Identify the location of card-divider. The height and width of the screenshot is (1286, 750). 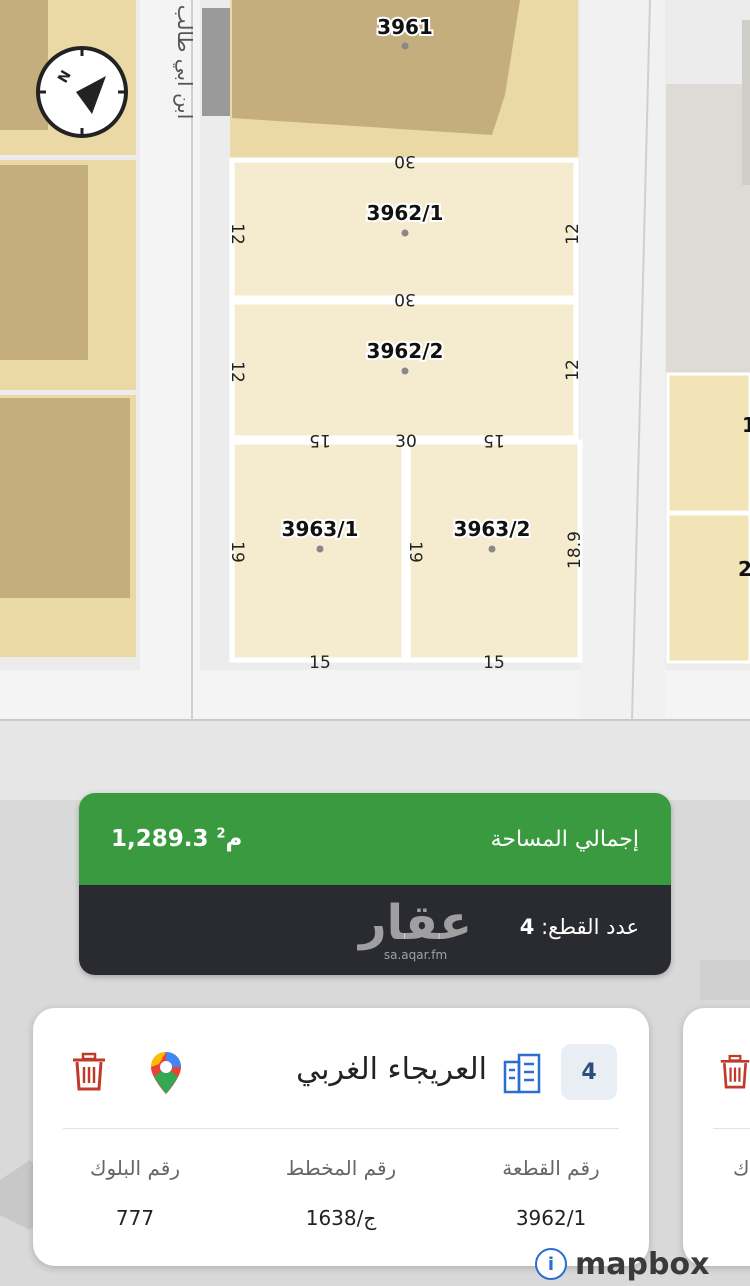
(341, 1128).